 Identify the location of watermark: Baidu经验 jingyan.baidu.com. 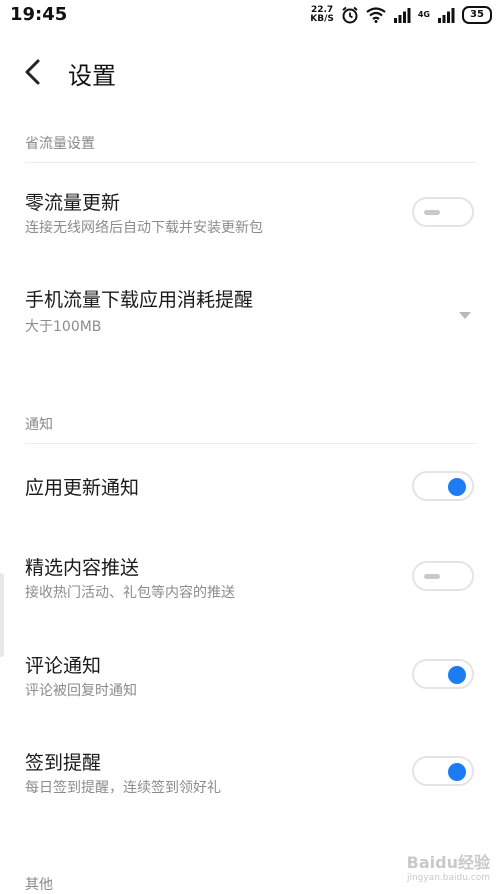
(448, 866).